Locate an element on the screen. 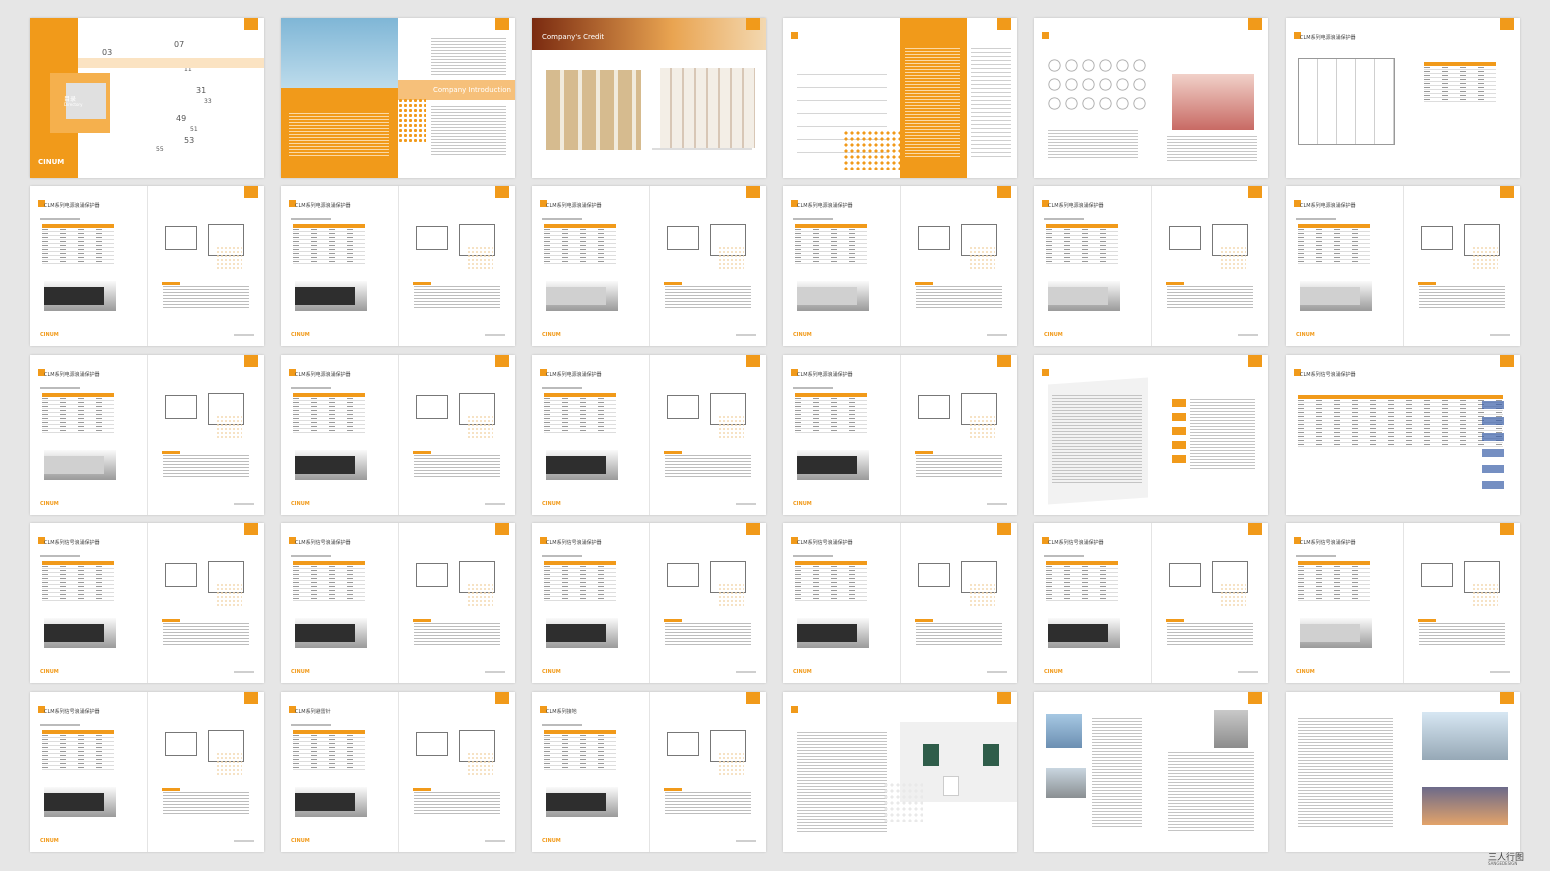 Image resolution: width=1550 pixels, height=871 pixels. orange-labels is located at coordinates (1179, 434).